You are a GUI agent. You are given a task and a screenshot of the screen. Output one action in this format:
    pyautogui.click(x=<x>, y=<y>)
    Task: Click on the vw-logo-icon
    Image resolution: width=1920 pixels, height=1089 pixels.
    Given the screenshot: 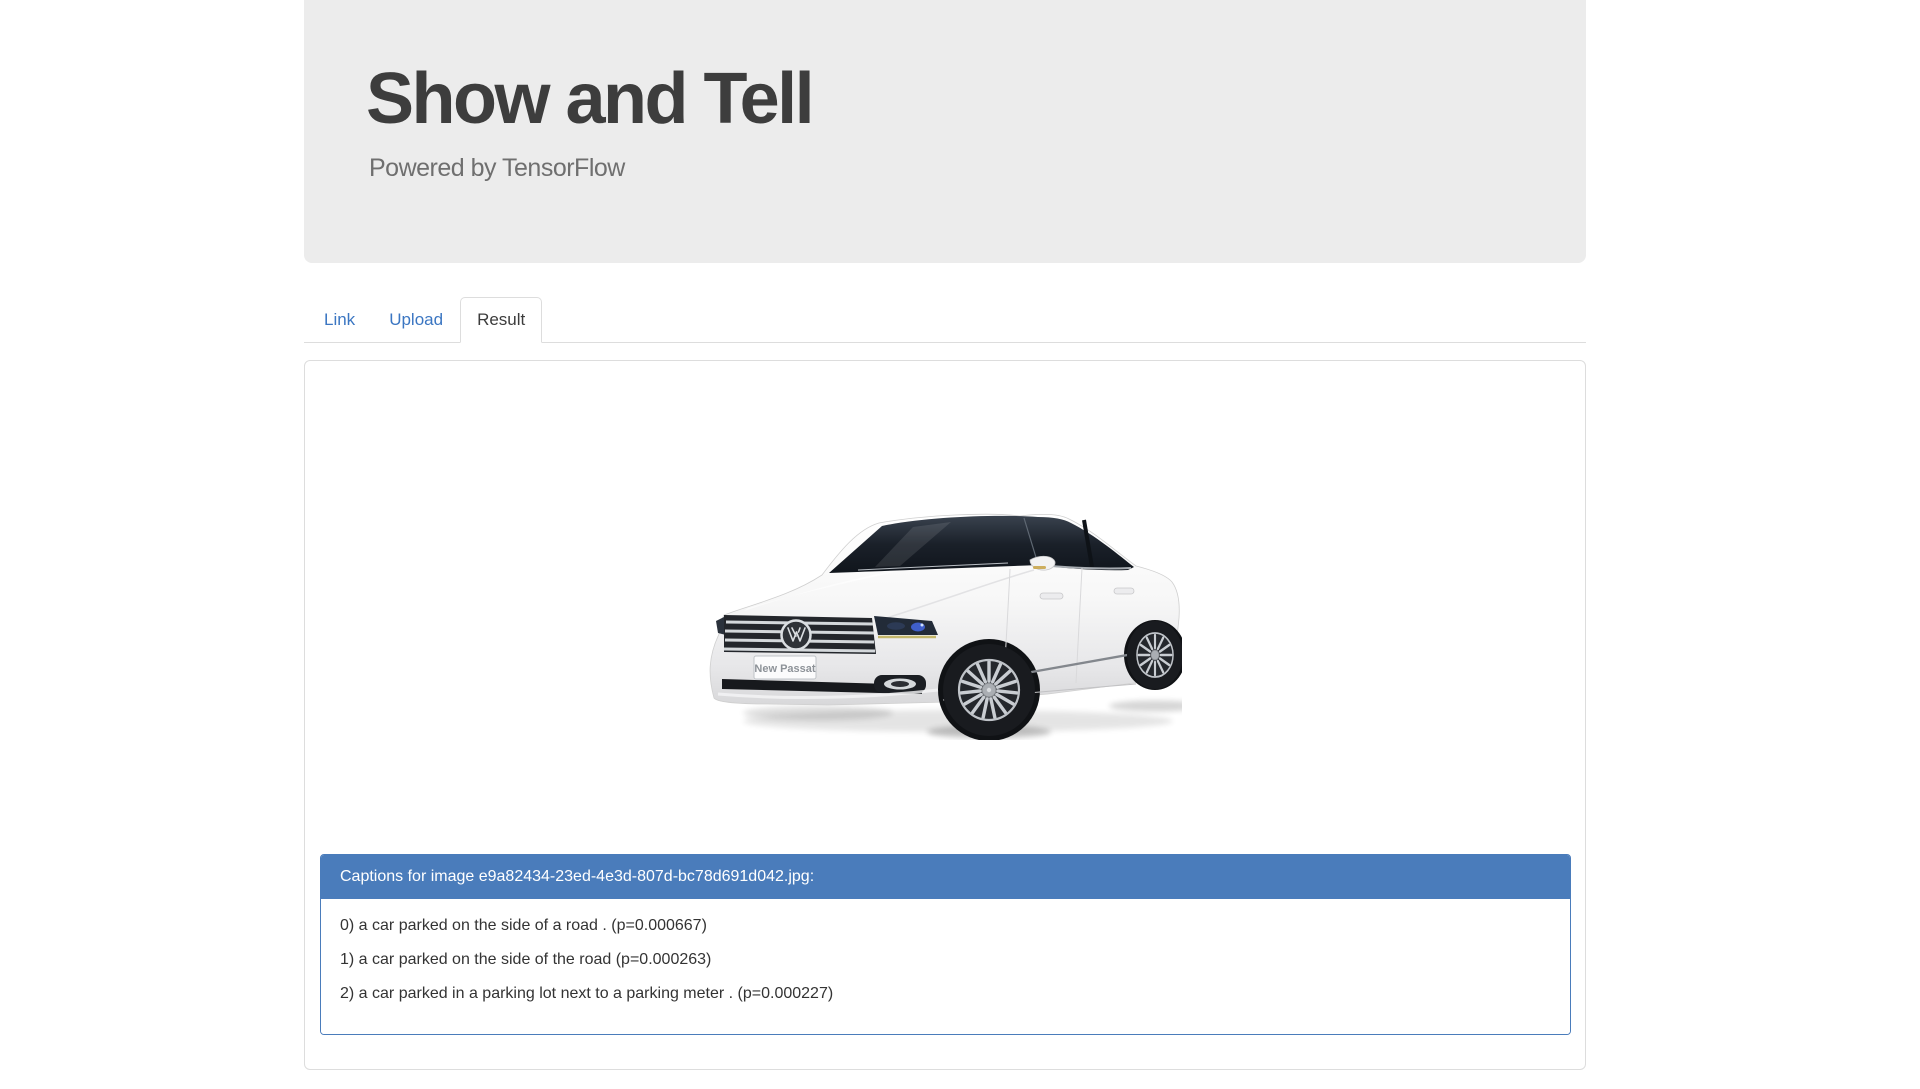 What is the action you would take?
    pyautogui.click(x=796, y=635)
    